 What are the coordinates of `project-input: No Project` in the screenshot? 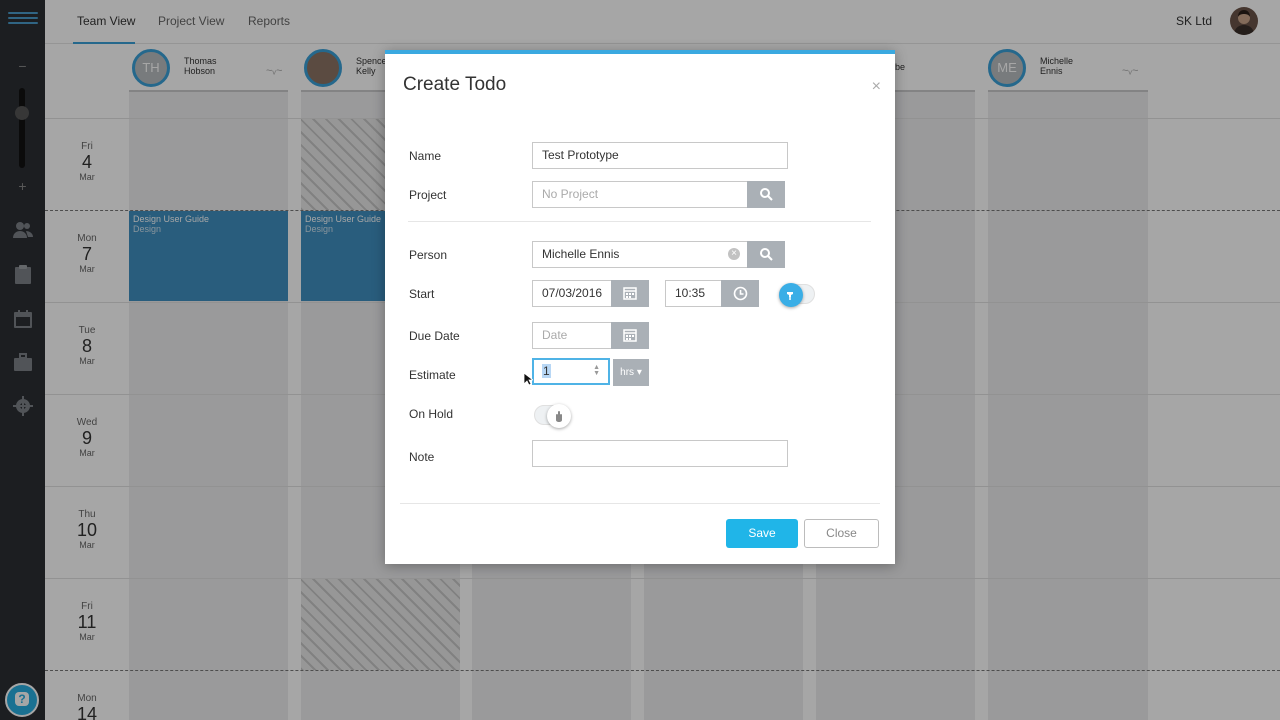 It's located at (640, 194).